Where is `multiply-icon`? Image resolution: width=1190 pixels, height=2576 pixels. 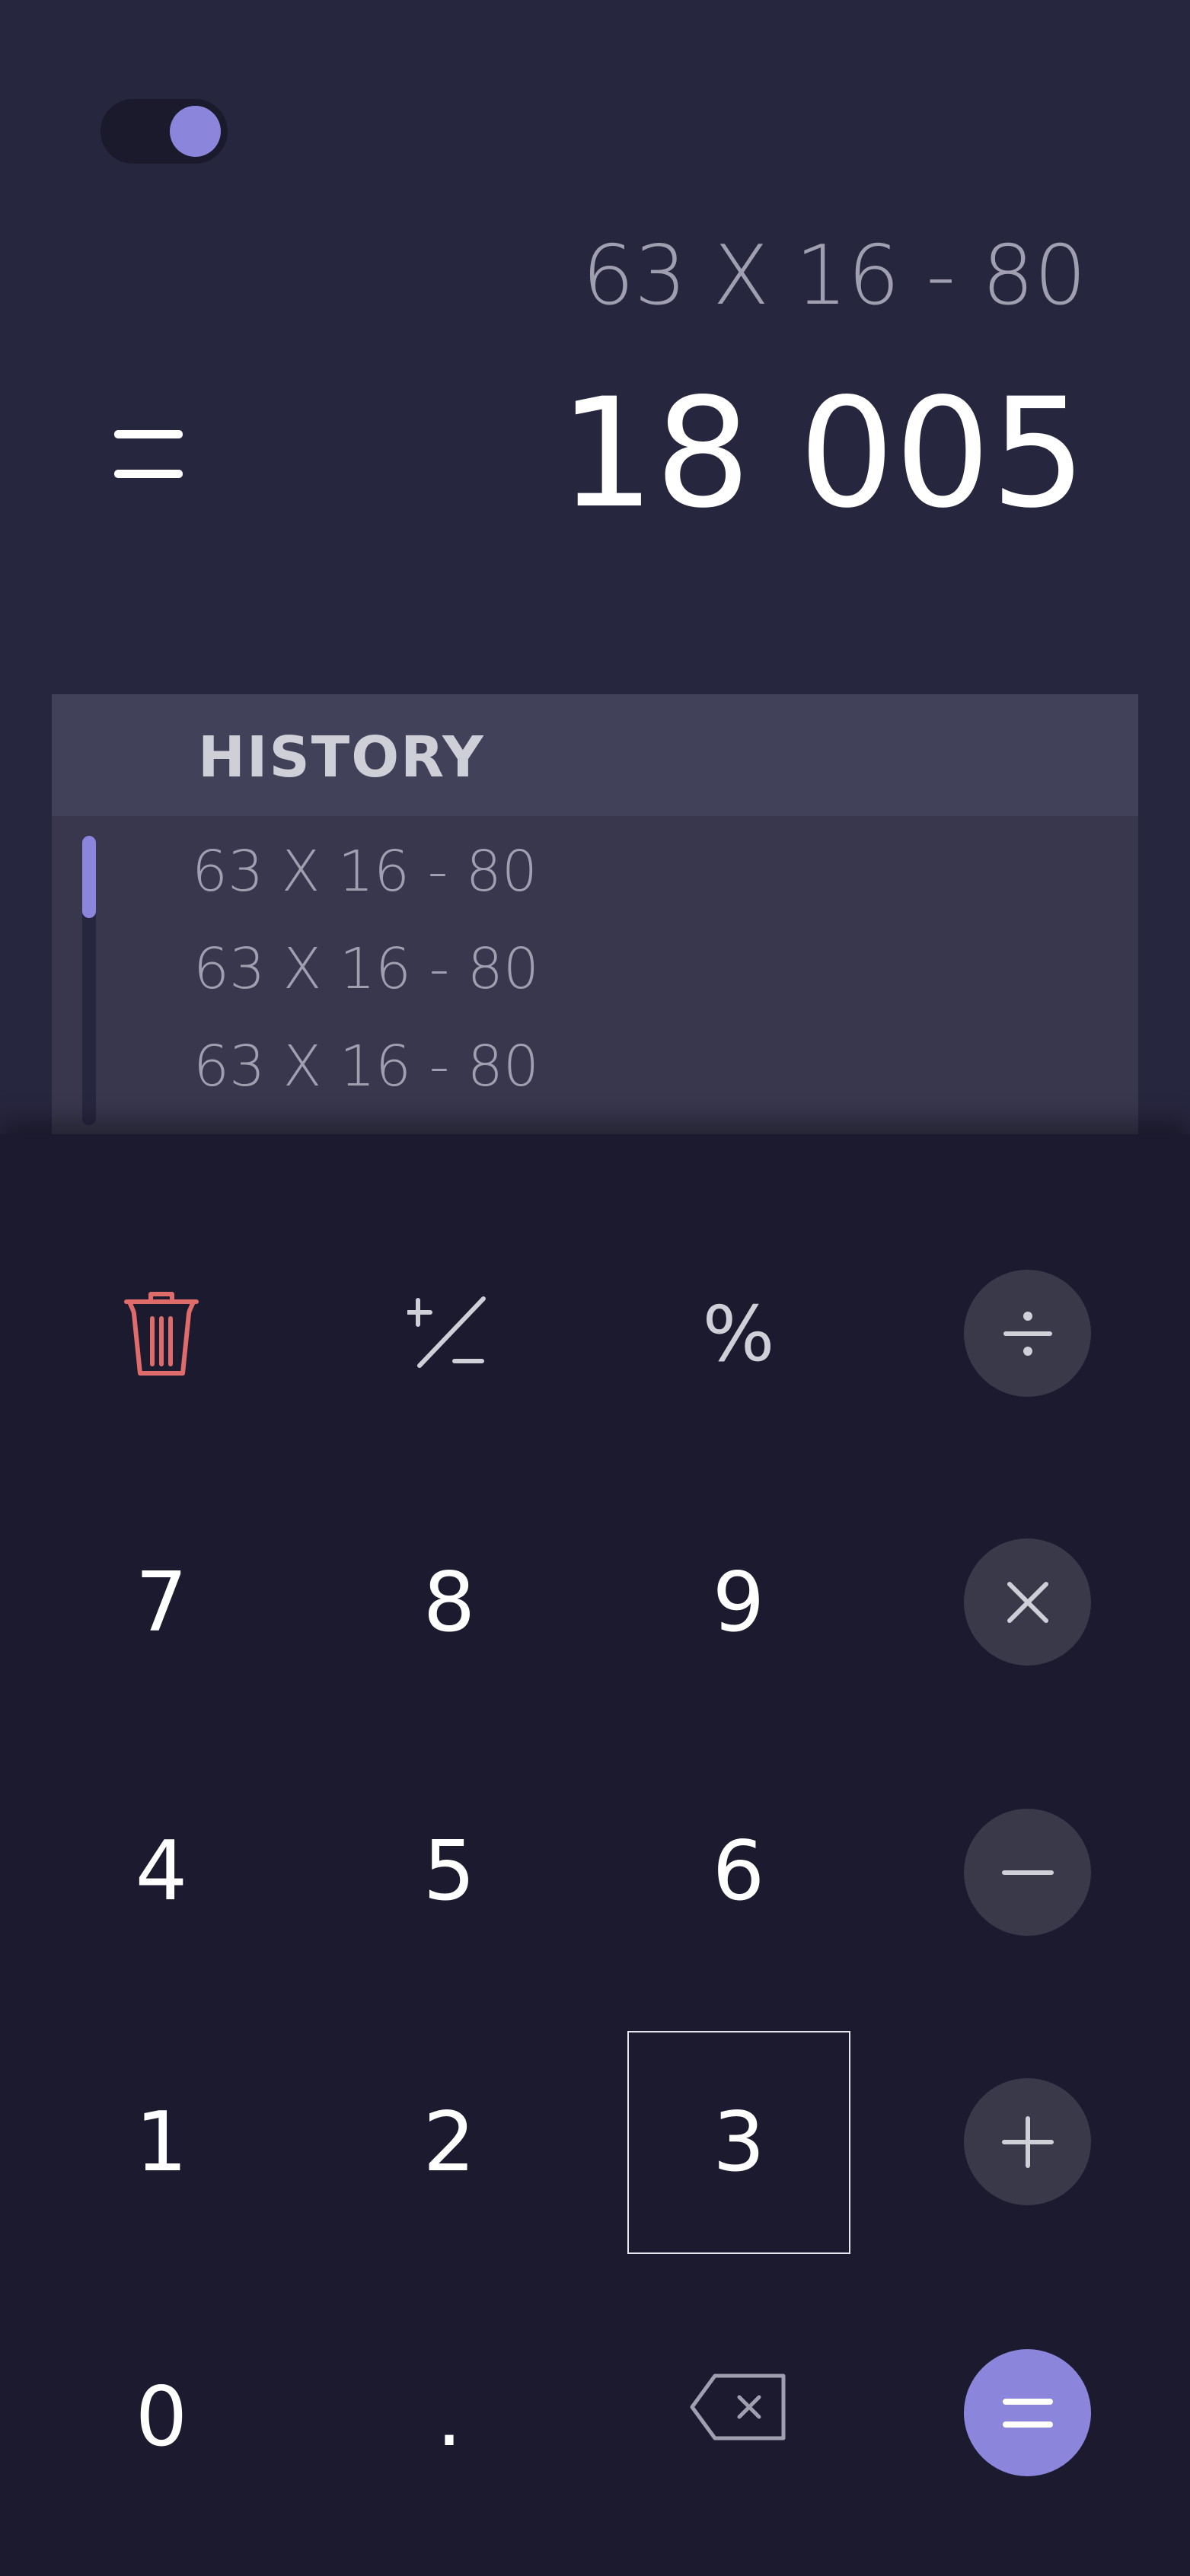
multiply-icon is located at coordinates (1027, 1602).